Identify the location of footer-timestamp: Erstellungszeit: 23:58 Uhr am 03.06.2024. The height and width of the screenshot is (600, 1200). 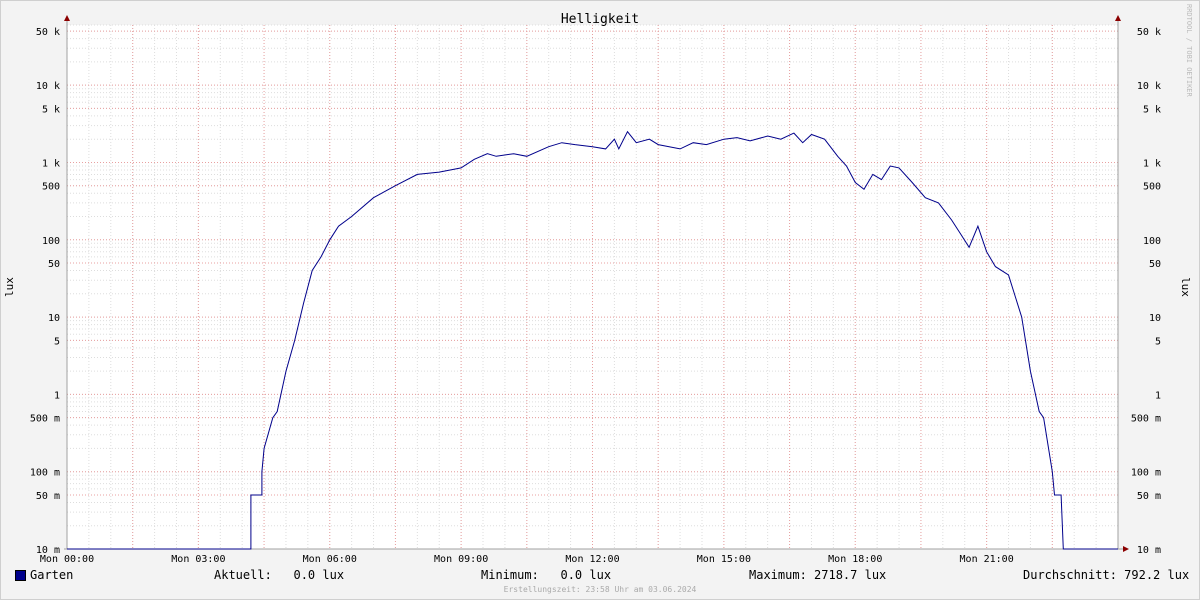
(600, 589).